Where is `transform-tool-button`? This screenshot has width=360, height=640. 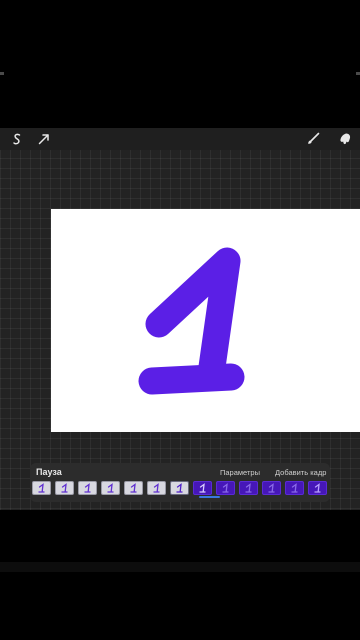 transform-tool-button is located at coordinates (44, 139).